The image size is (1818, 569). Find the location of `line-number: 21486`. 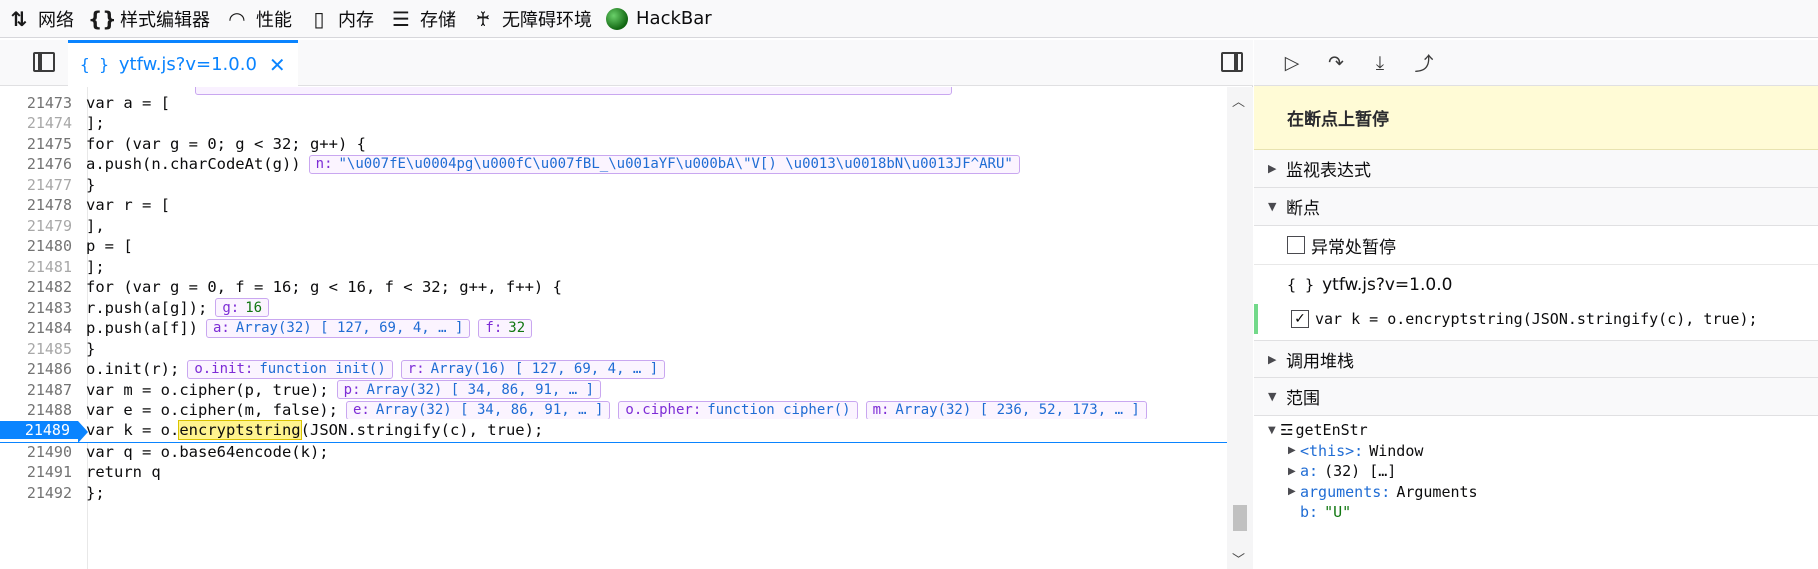

line-number: 21486 is located at coordinates (40, 369).